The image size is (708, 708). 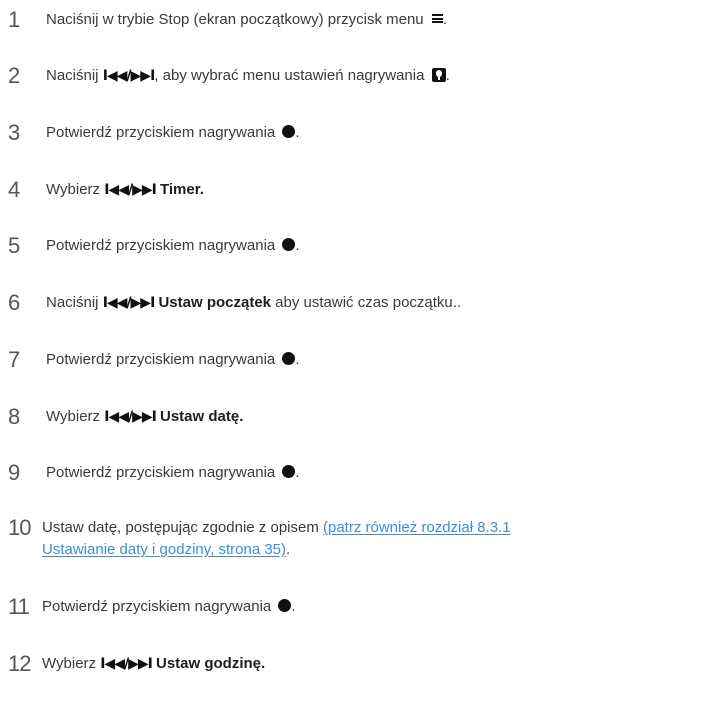 I want to click on step-text-after: aby ustawić czas początku.., so click(x=366, y=302).